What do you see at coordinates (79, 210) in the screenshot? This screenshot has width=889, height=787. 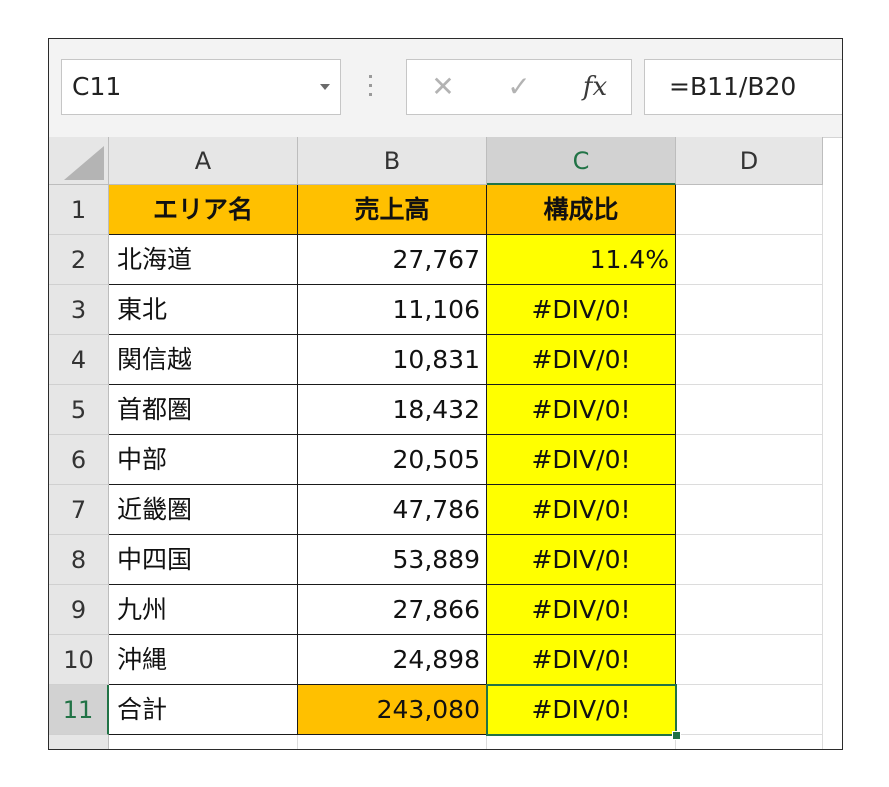 I see `row-header-1: 1` at bounding box center [79, 210].